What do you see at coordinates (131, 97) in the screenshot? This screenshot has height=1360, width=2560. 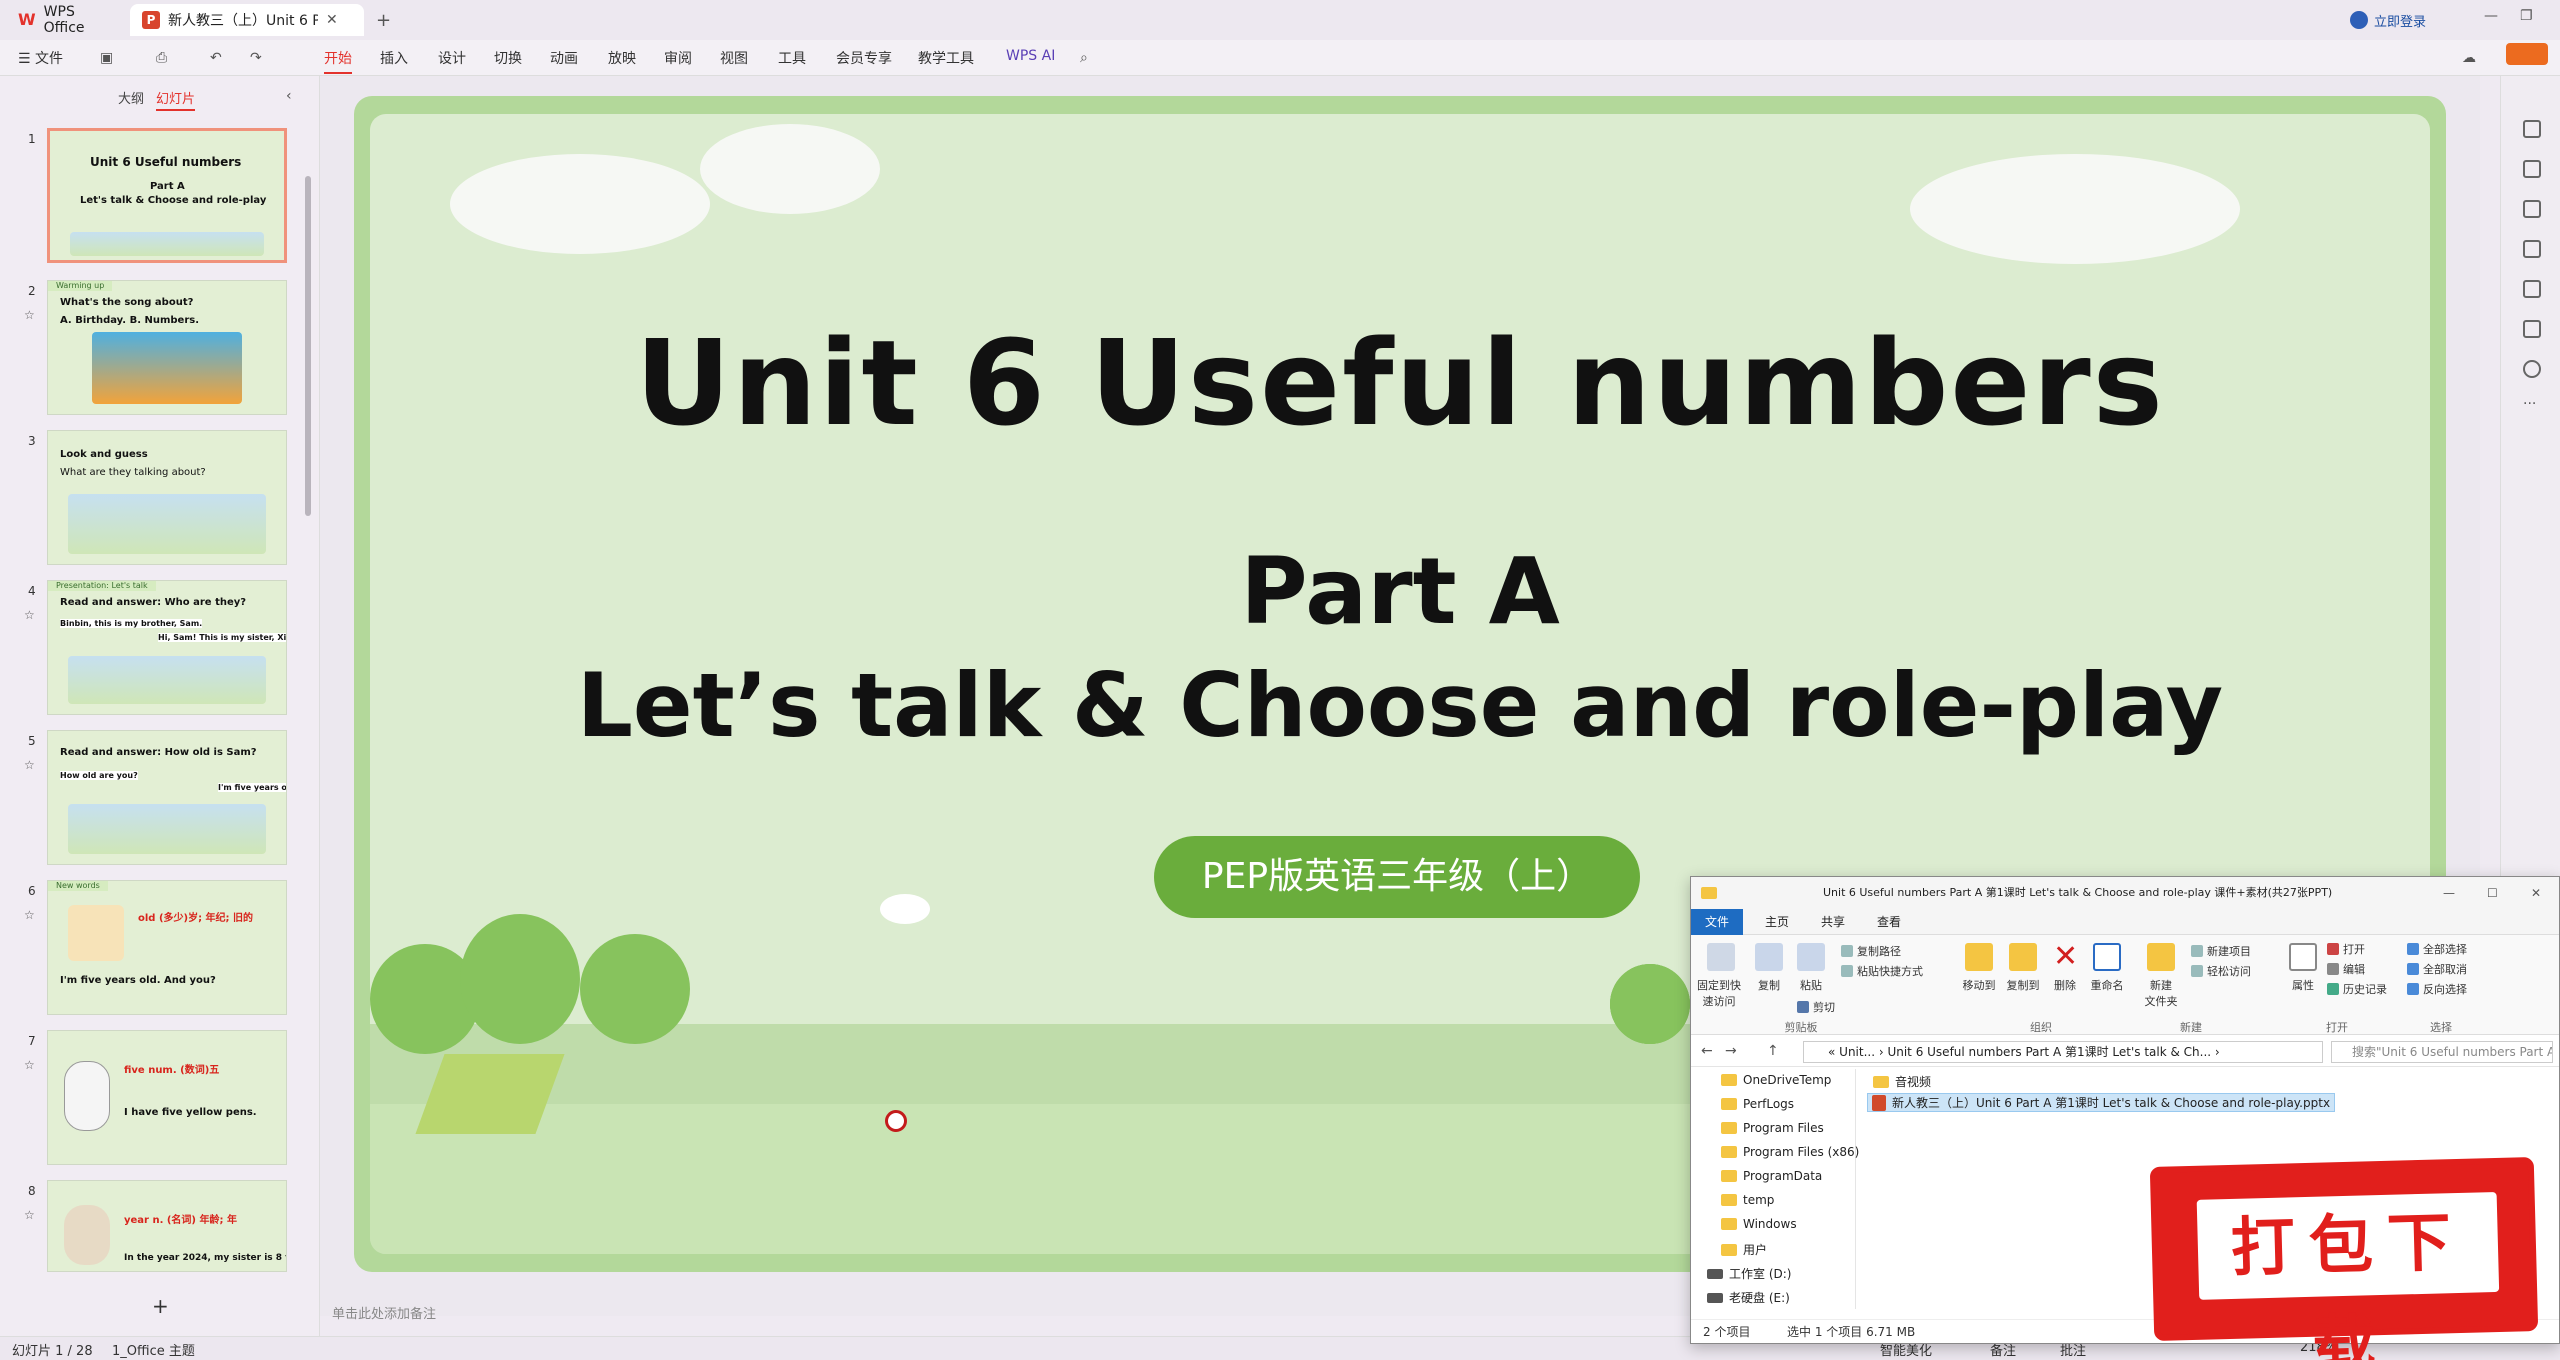 I see `tab-outline: 大纲` at bounding box center [131, 97].